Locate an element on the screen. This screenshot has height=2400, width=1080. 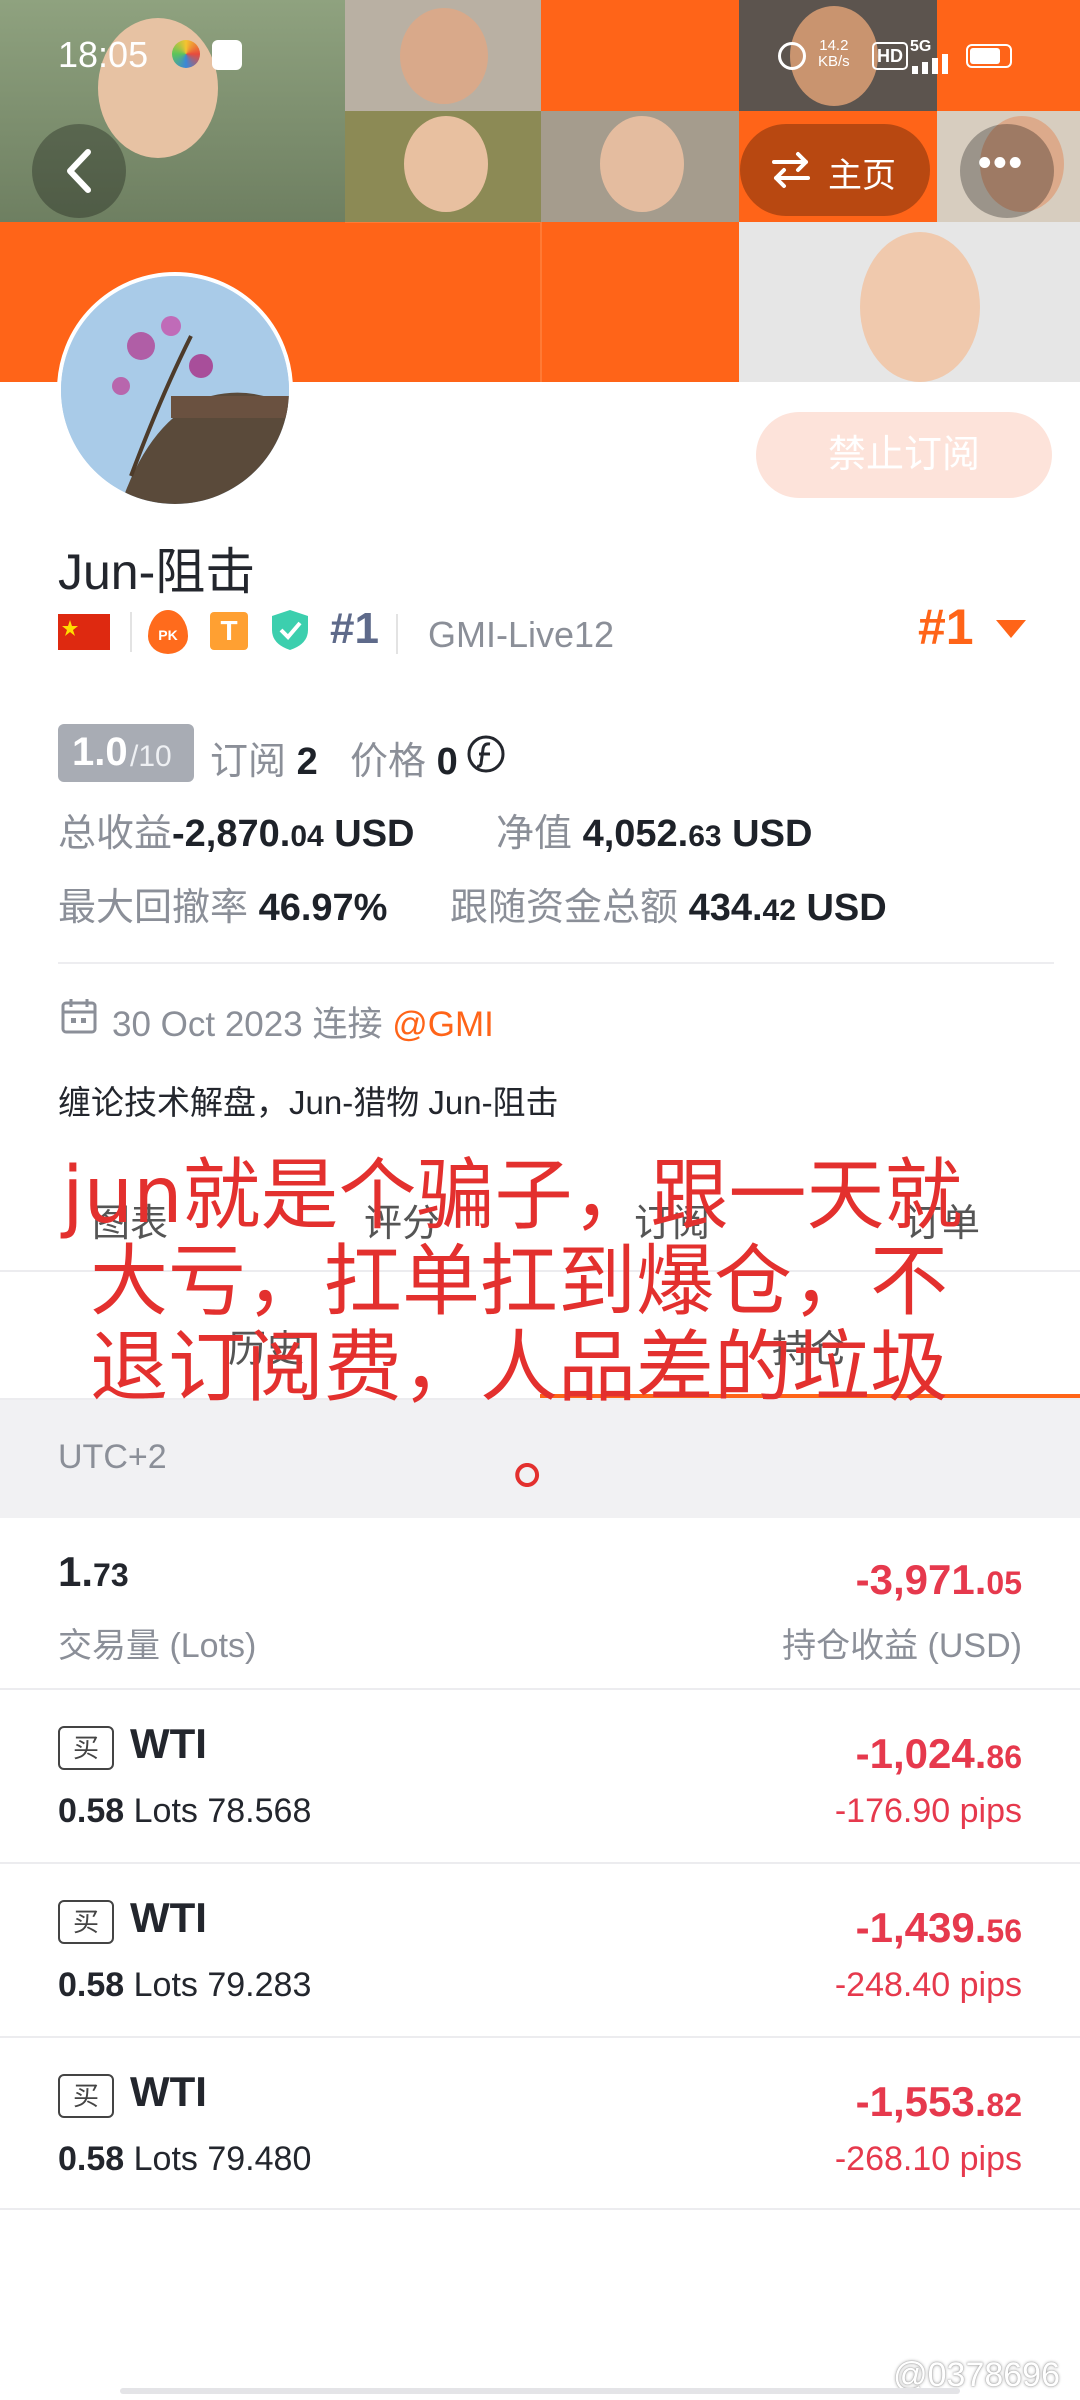
connection-info: 30 Oct 2023 连接 @GMI is located at coordinates (303, 1021).